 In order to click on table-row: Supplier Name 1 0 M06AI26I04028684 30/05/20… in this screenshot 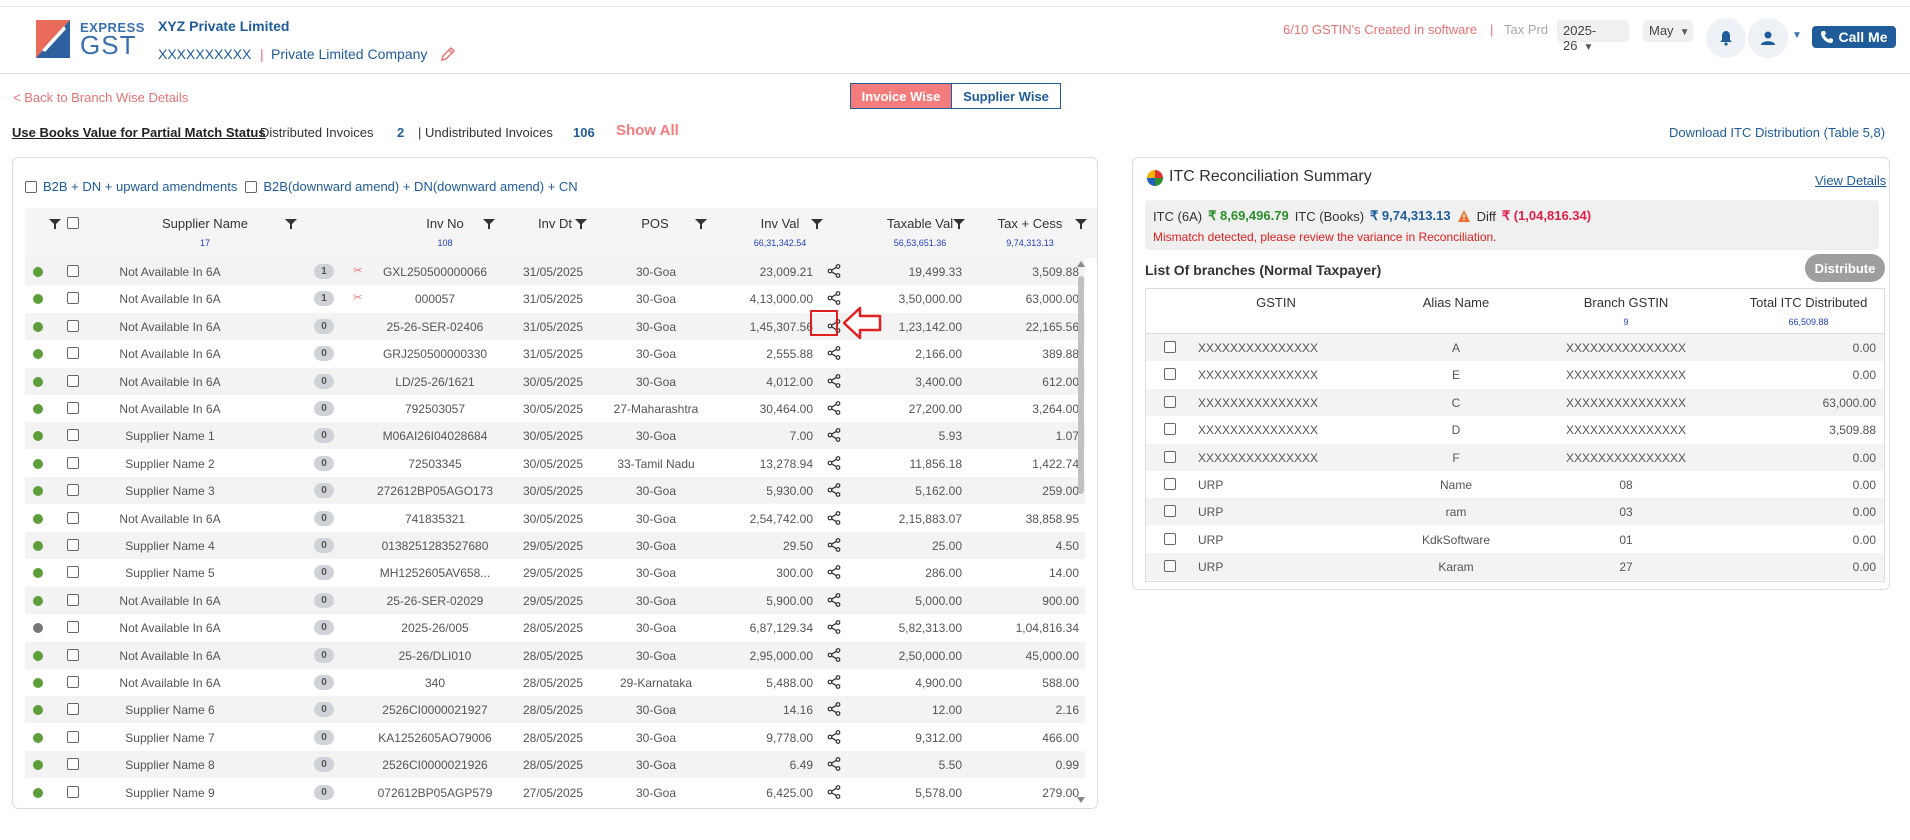, I will do `click(555, 436)`.